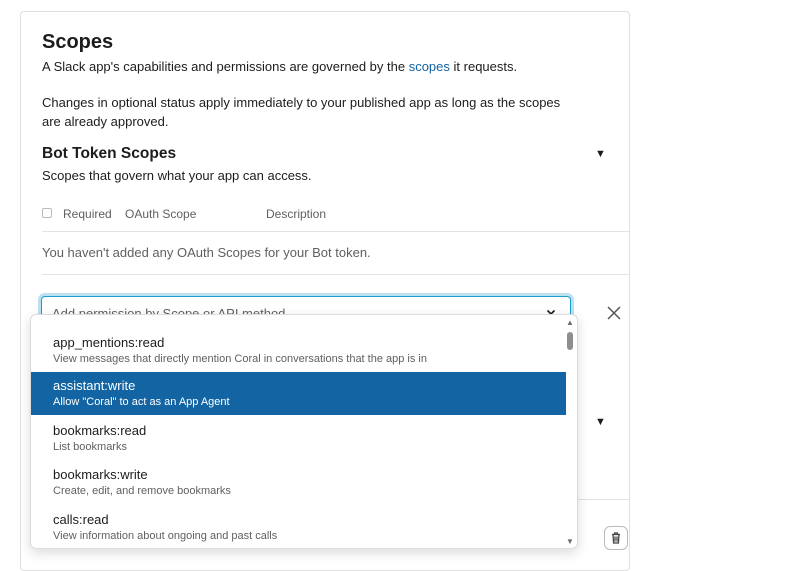  What do you see at coordinates (87, 214) in the screenshot?
I see `column-required: Required` at bounding box center [87, 214].